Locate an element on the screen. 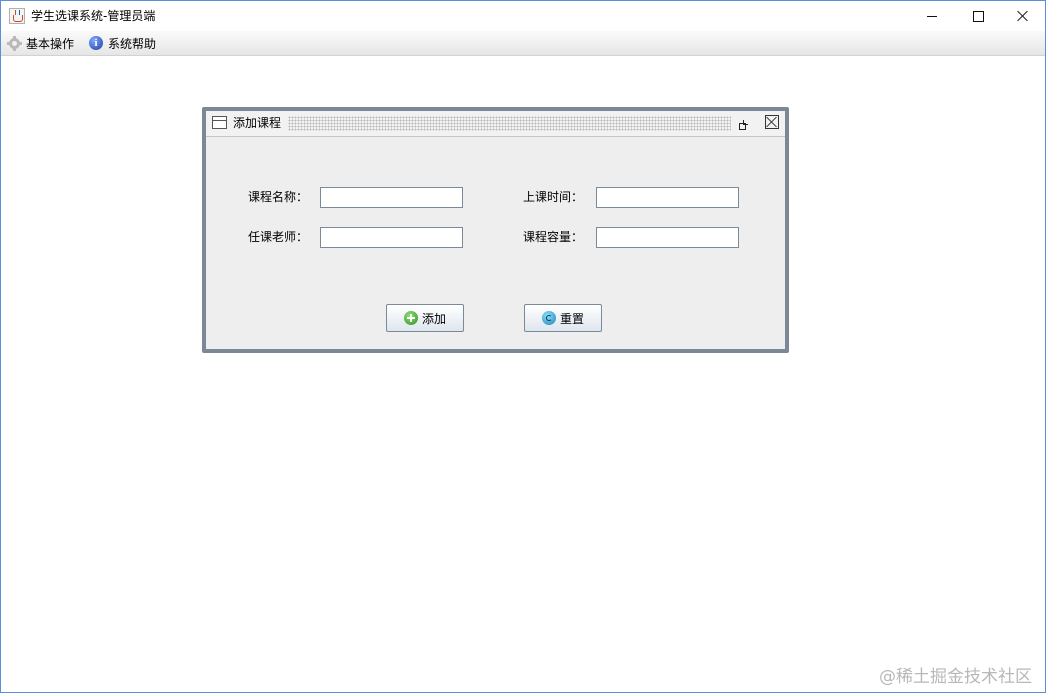  restore-icon is located at coordinates (746, 123).